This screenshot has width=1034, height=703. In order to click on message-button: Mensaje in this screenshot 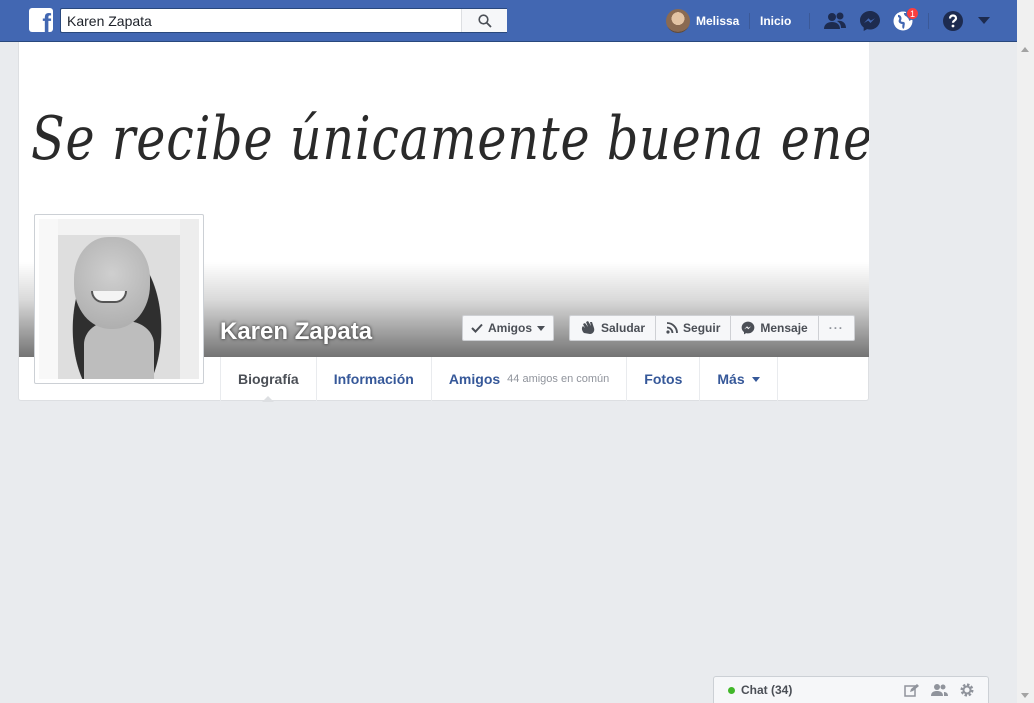, I will do `click(775, 328)`.